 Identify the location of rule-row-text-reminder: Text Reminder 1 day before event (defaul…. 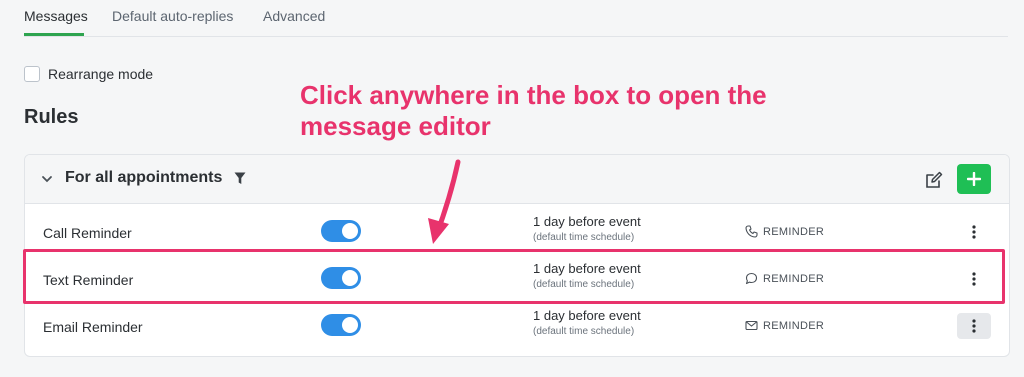
(517, 278).